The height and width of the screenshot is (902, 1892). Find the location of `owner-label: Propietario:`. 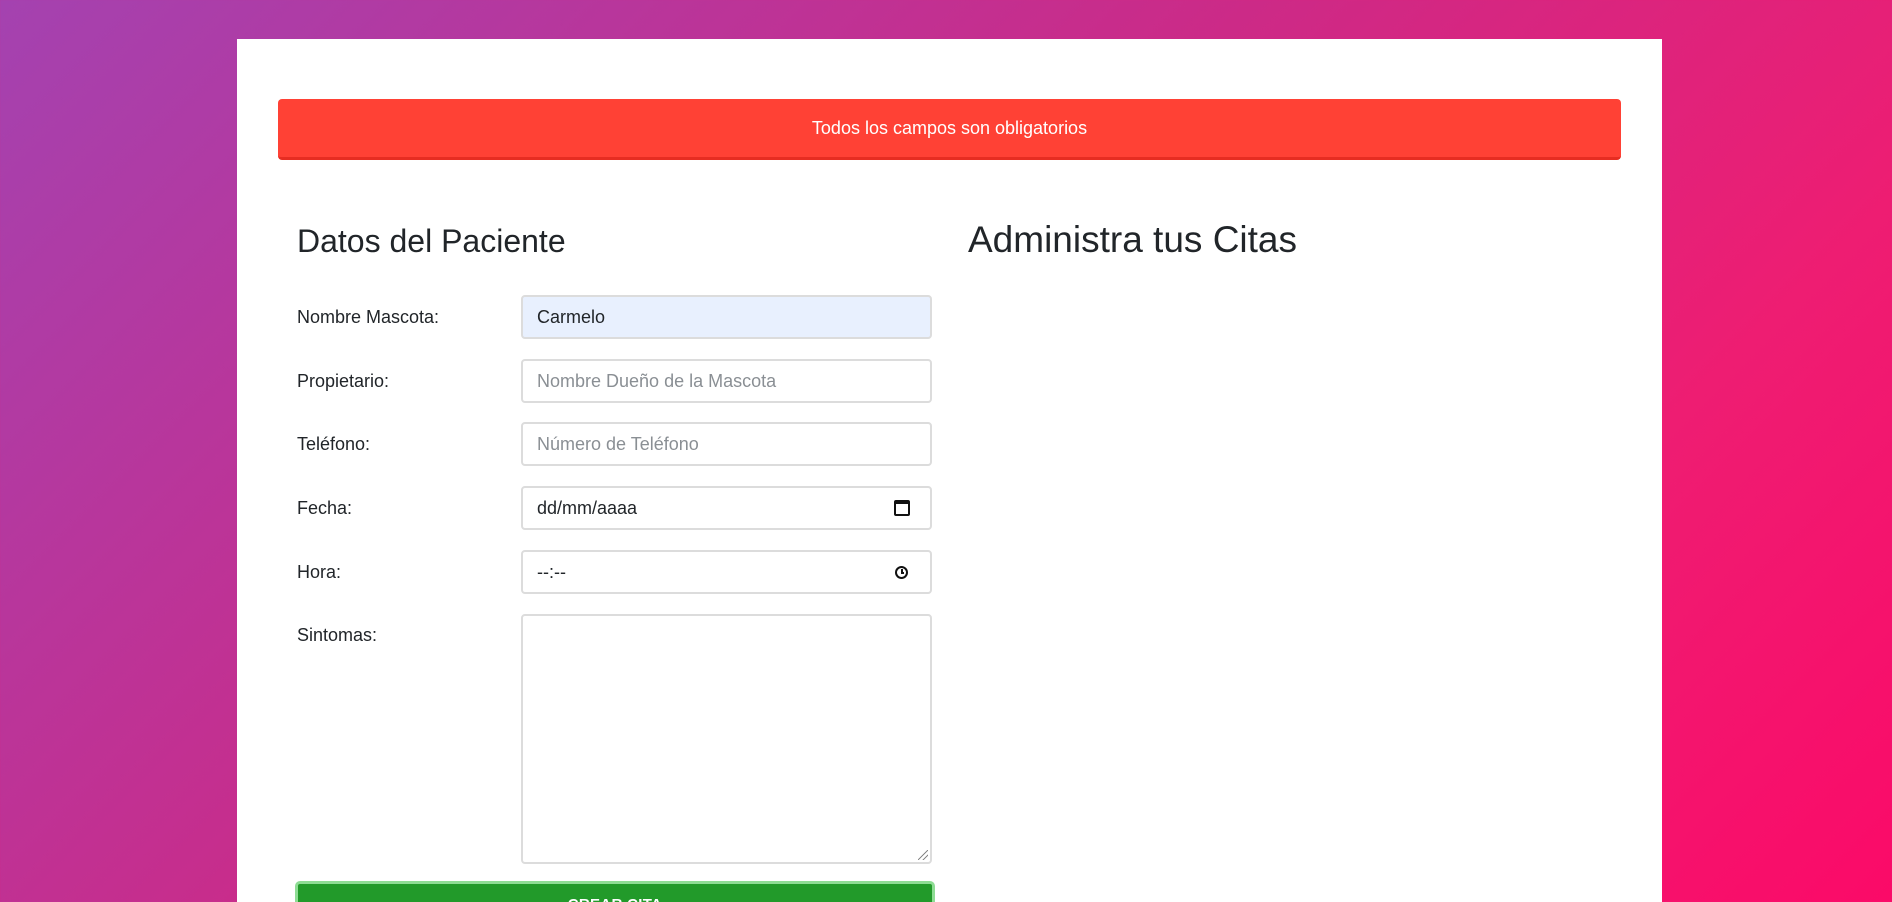

owner-label: Propietario: is located at coordinates (343, 381).